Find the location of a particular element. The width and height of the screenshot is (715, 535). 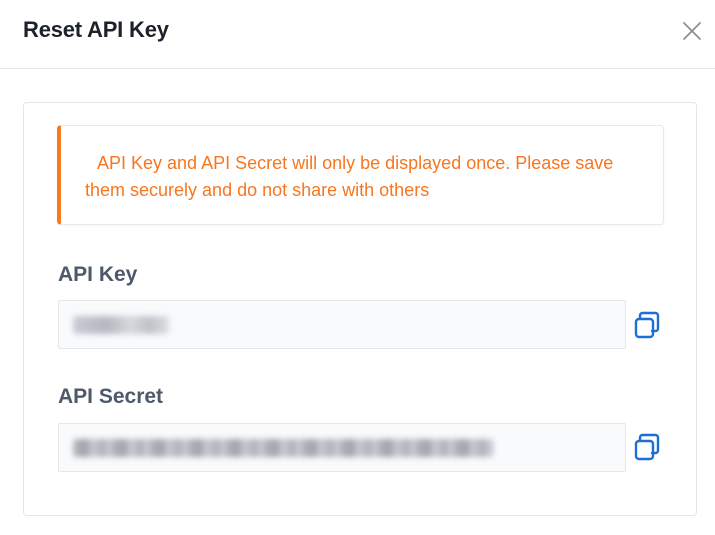

api-secret-field is located at coordinates (342, 447).